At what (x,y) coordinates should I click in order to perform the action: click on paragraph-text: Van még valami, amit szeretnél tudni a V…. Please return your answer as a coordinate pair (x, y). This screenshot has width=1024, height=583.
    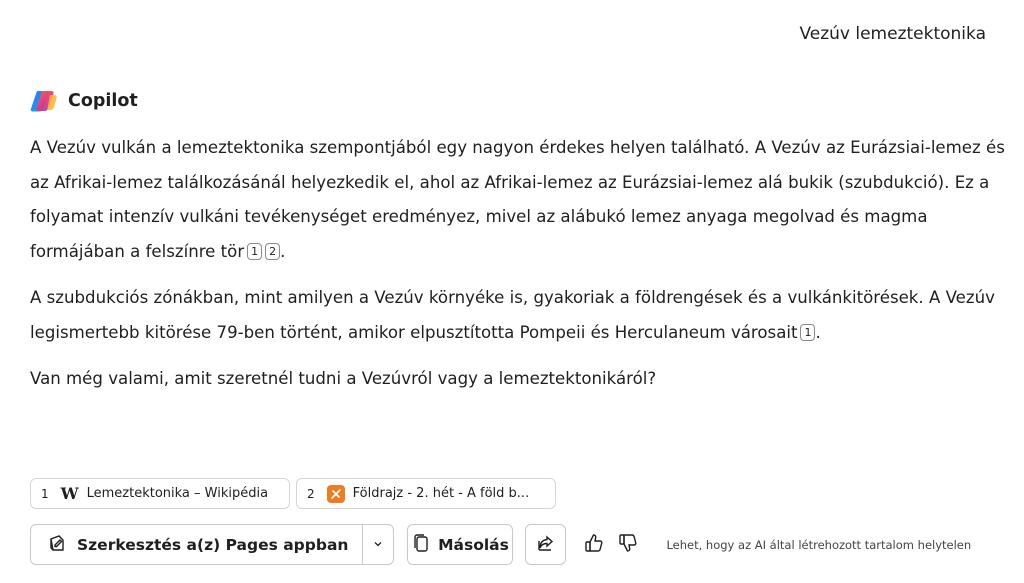
    Looking at the image, I should click on (343, 378).